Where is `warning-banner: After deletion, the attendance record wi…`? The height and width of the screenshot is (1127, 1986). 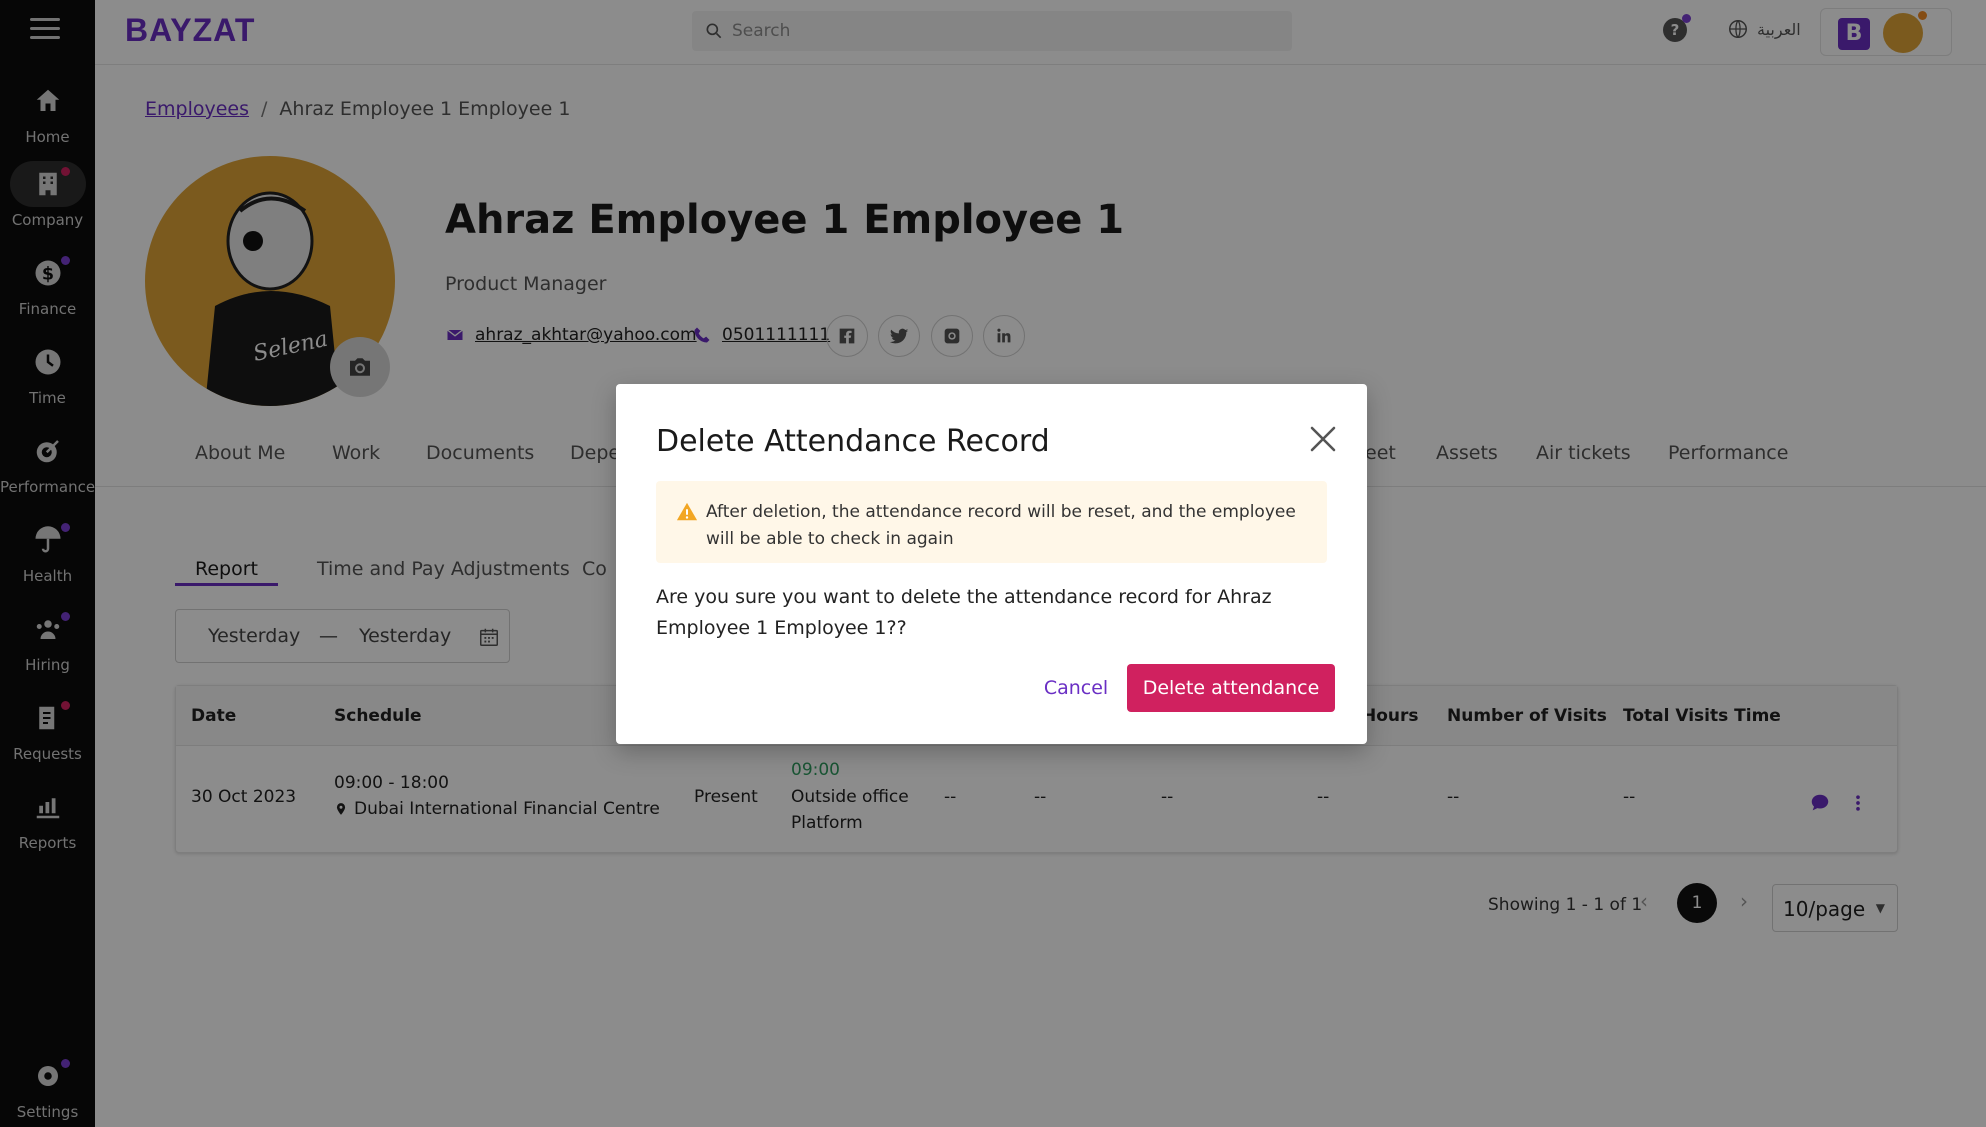
warning-banner: After deletion, the attendance record wi… is located at coordinates (991, 522).